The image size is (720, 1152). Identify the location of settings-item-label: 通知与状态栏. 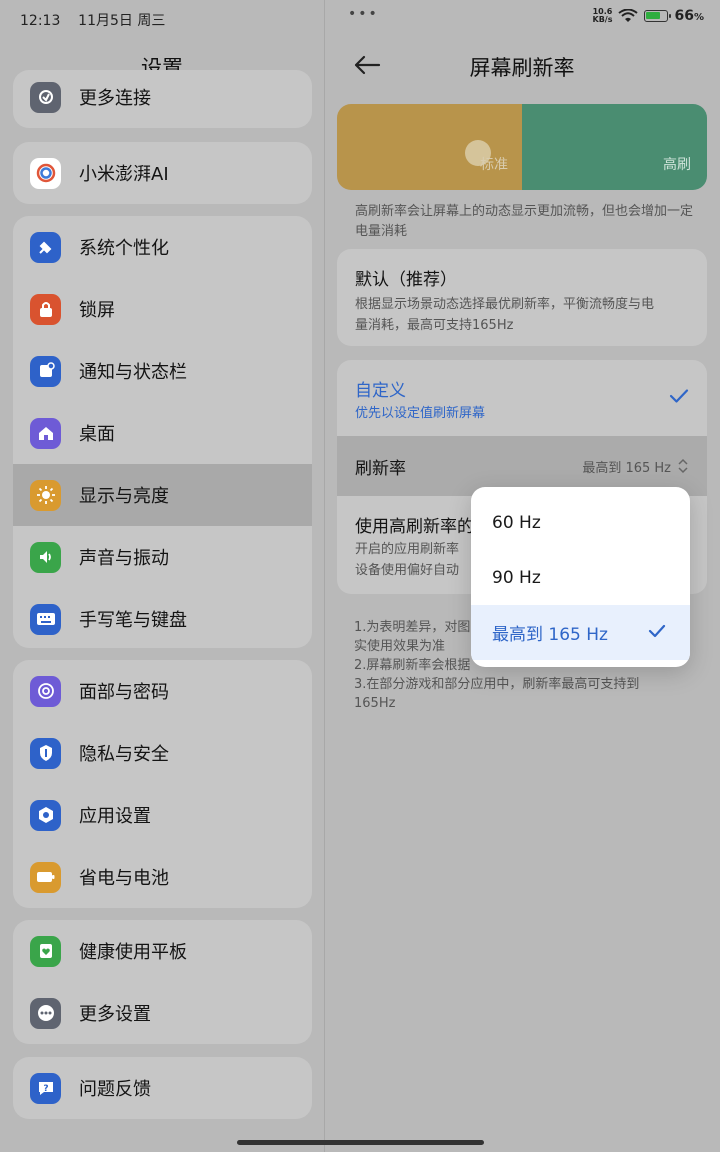
(133, 372).